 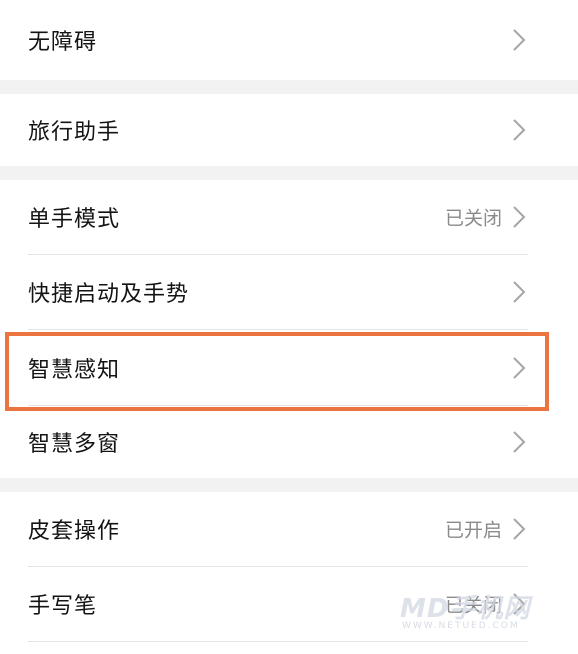 I want to click on setting-row-smart-perception: 智慧感知, so click(x=289, y=367).